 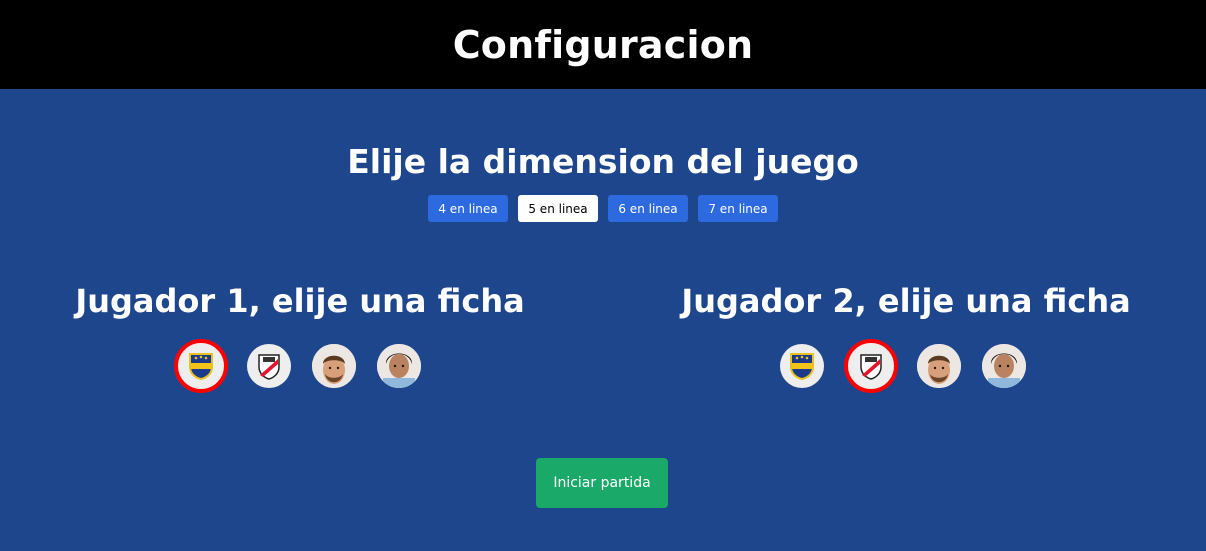 What do you see at coordinates (602, 483) in the screenshot?
I see `start-game-button: Iniciar partida` at bounding box center [602, 483].